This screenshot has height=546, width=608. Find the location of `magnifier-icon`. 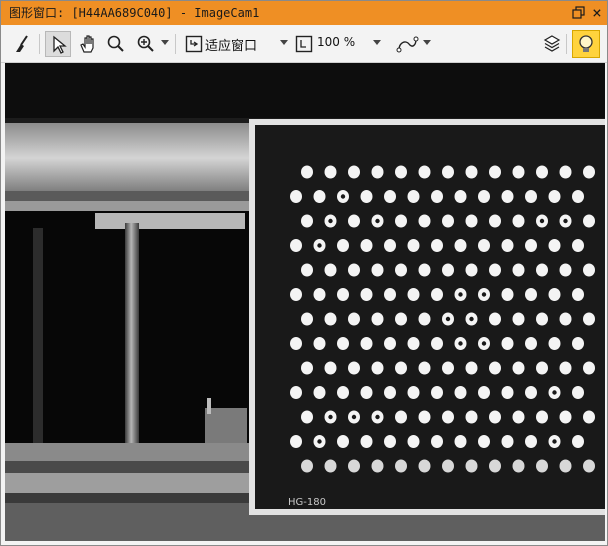

magnifier-icon is located at coordinates (116, 44).